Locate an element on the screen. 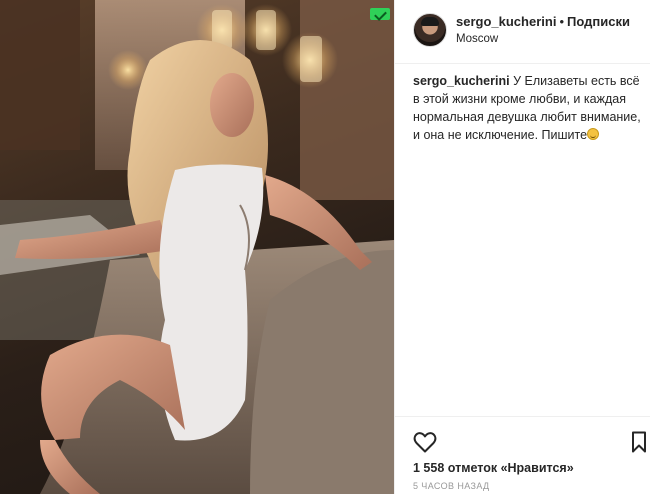 This screenshot has height=494, width=650. post-timestamp: 5 ЧАСОВ НАЗАД is located at coordinates (451, 486).